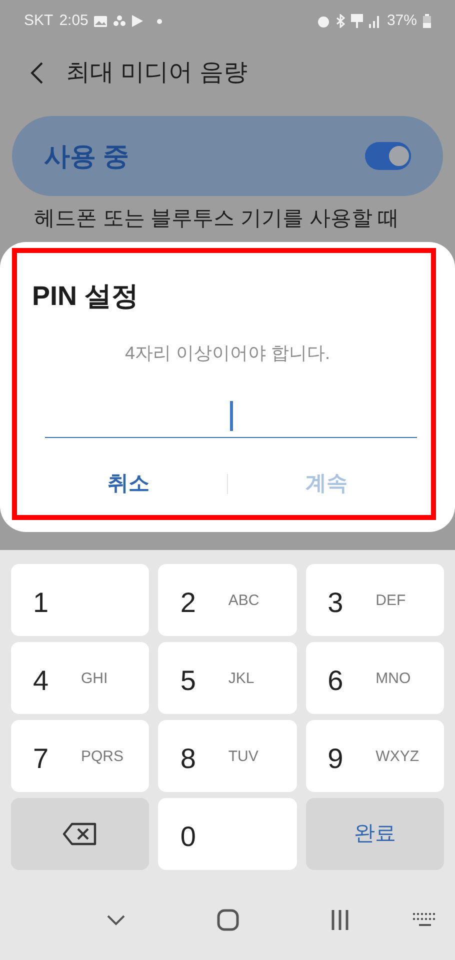 Image resolution: width=455 pixels, height=960 pixels. I want to click on keyboard-icon, so click(425, 920).